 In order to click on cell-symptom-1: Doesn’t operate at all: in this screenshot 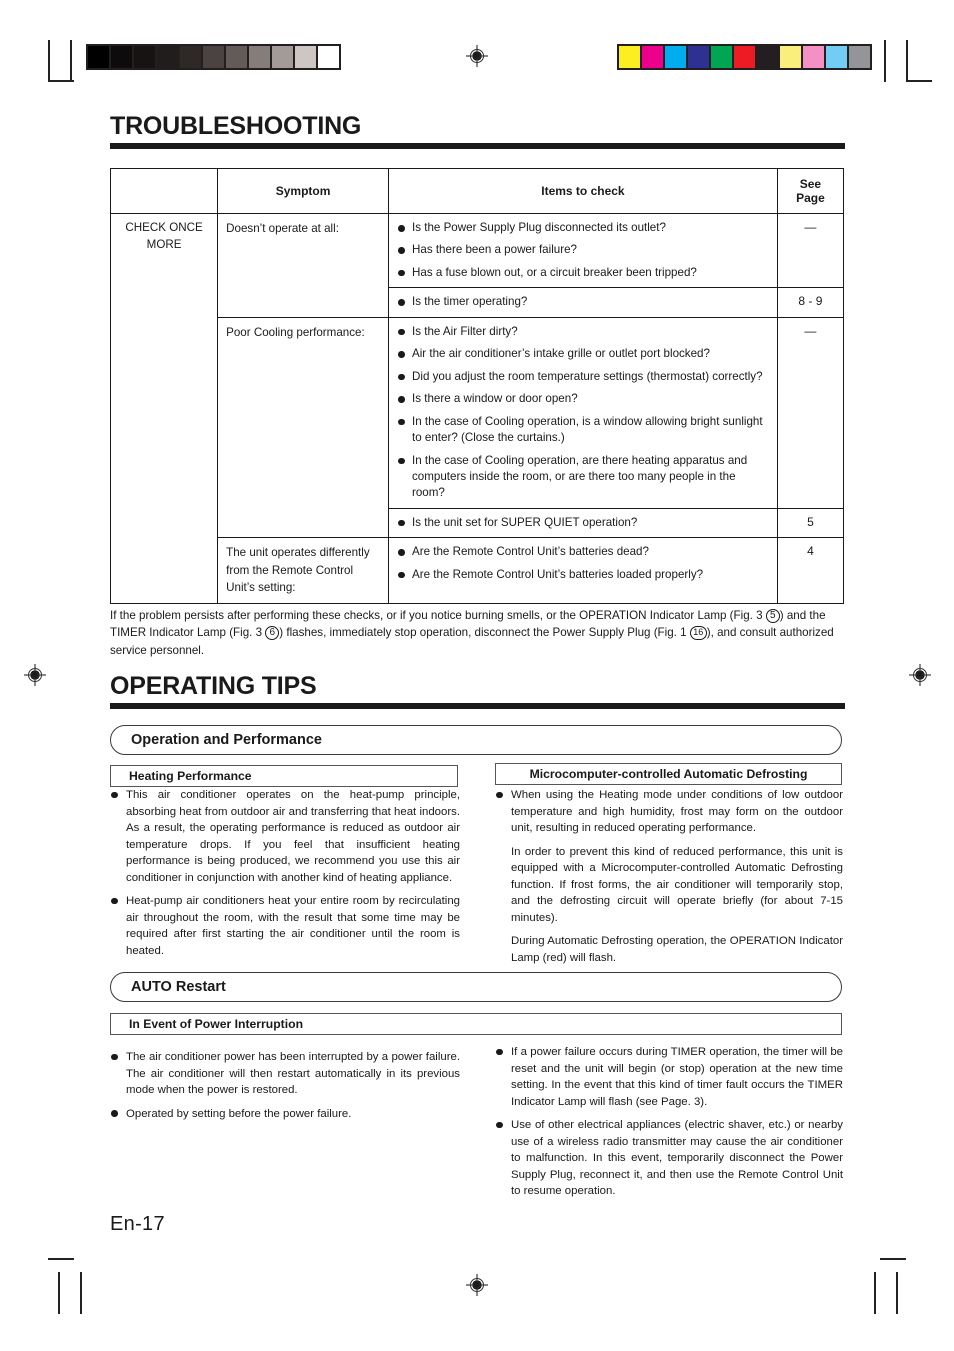, I will do `click(303, 265)`.